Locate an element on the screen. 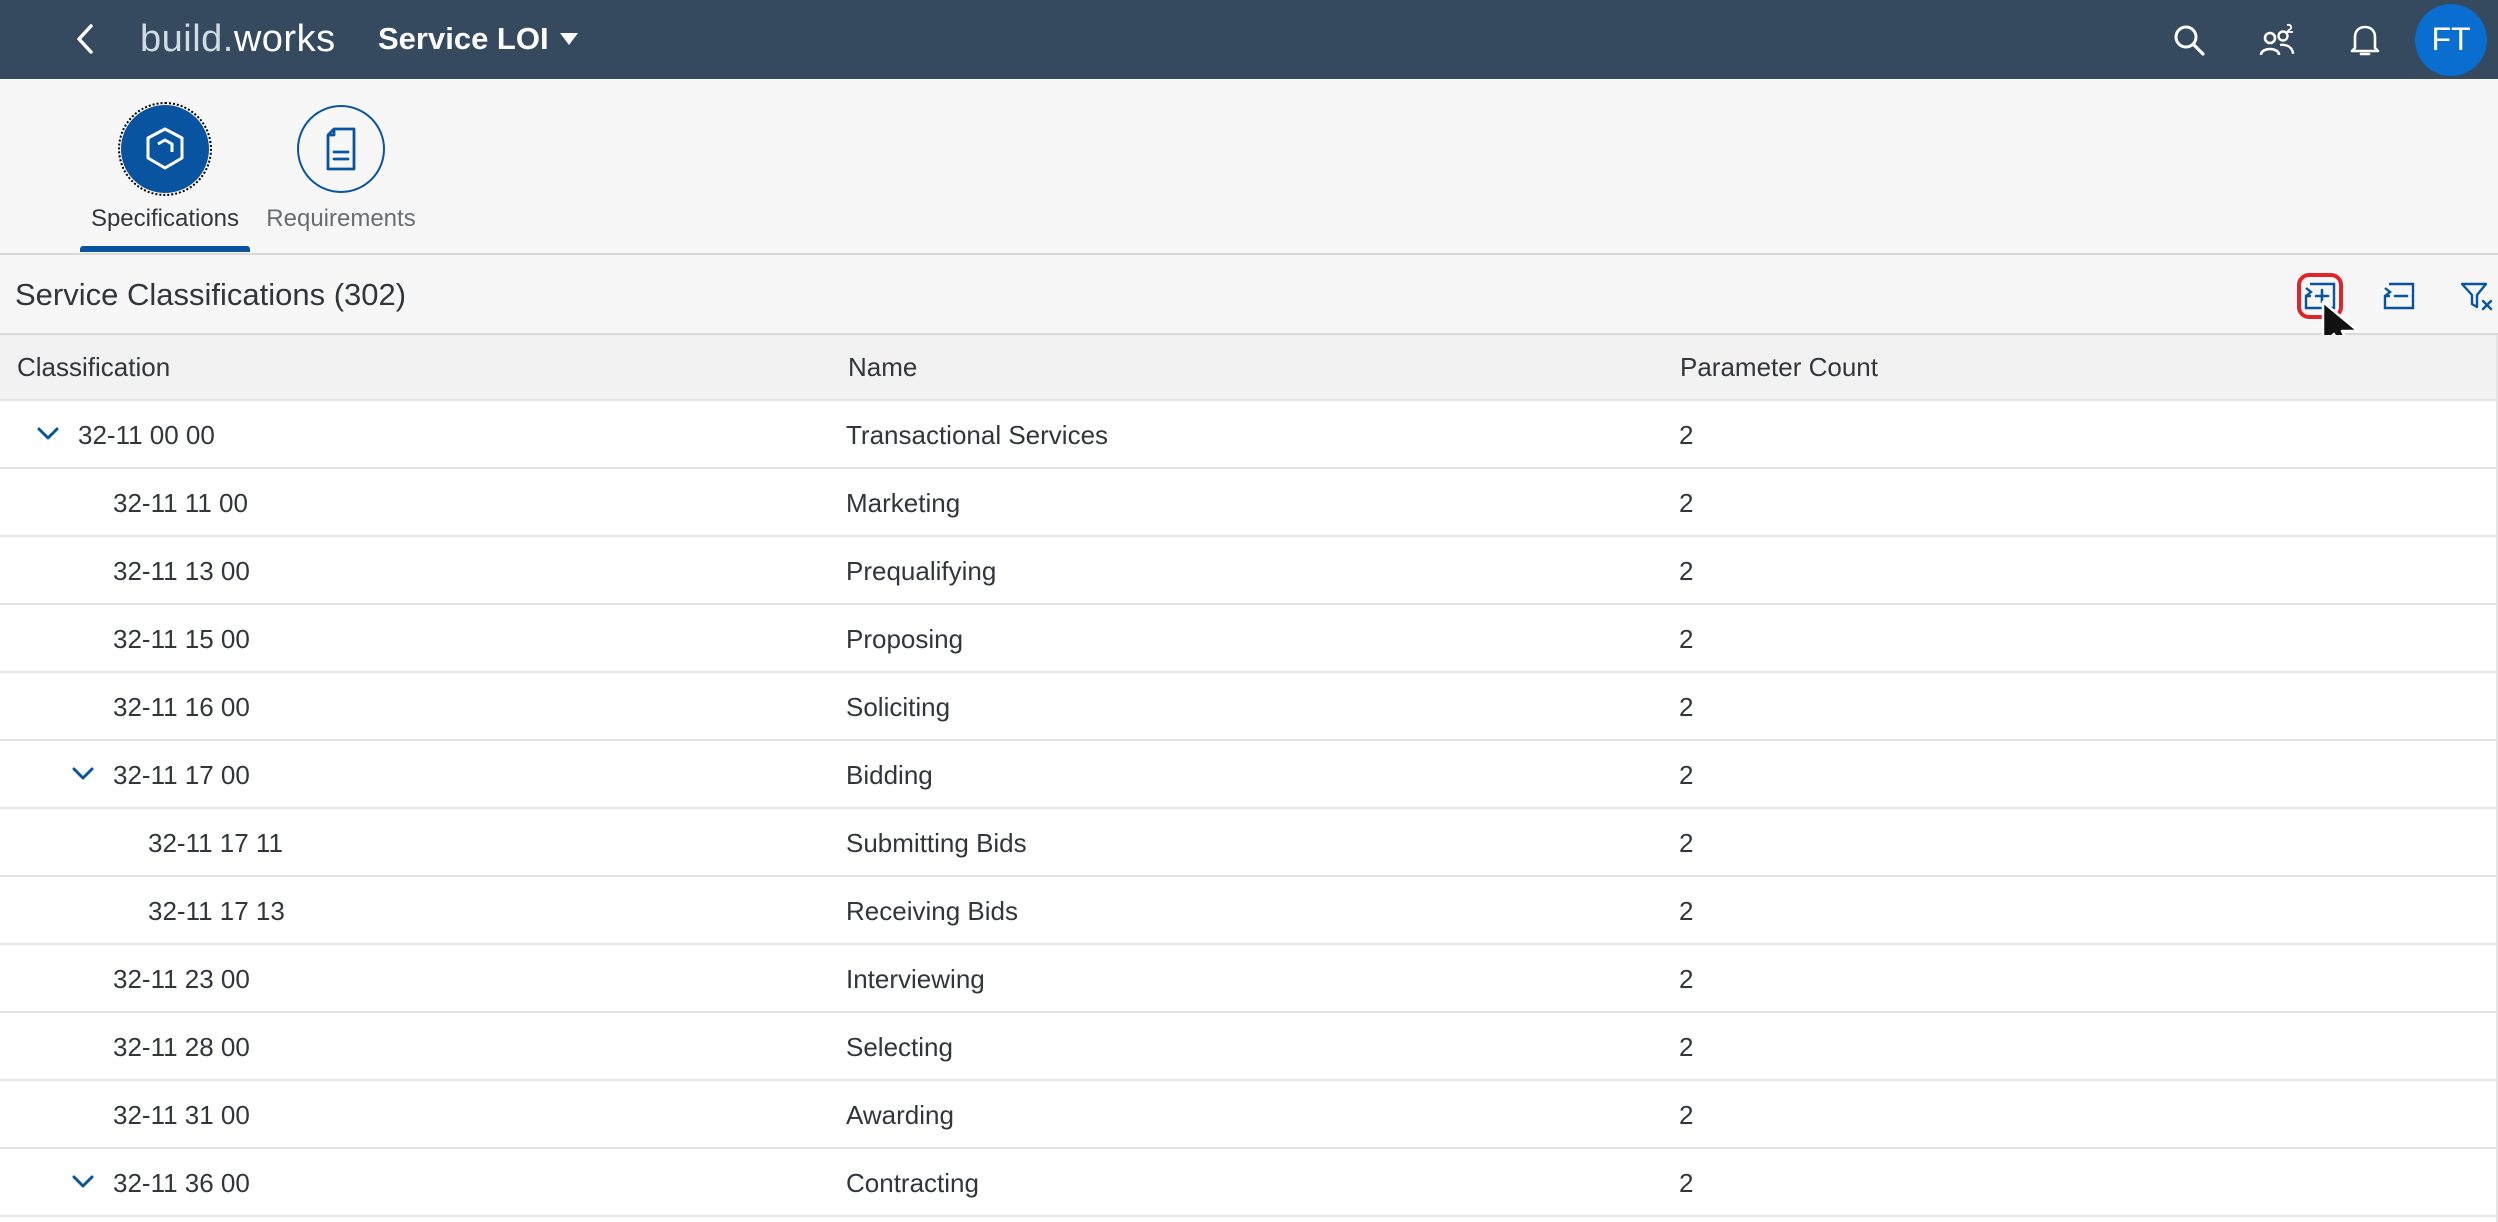 Image resolution: width=2498 pixels, height=1222 pixels. shell-actions: FT is located at coordinates (2321, 39).